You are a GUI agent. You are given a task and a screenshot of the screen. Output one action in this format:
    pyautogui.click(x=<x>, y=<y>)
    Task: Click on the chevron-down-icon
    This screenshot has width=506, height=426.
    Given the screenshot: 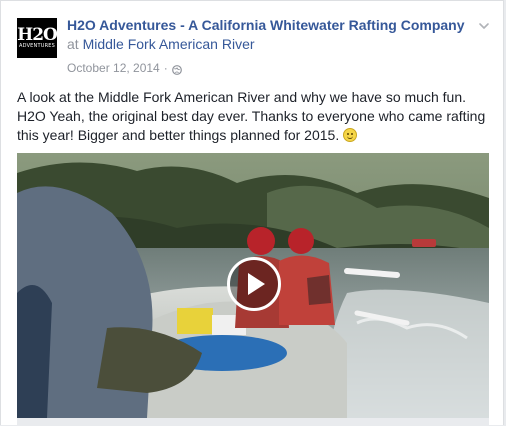 What is the action you would take?
    pyautogui.click(x=484, y=26)
    